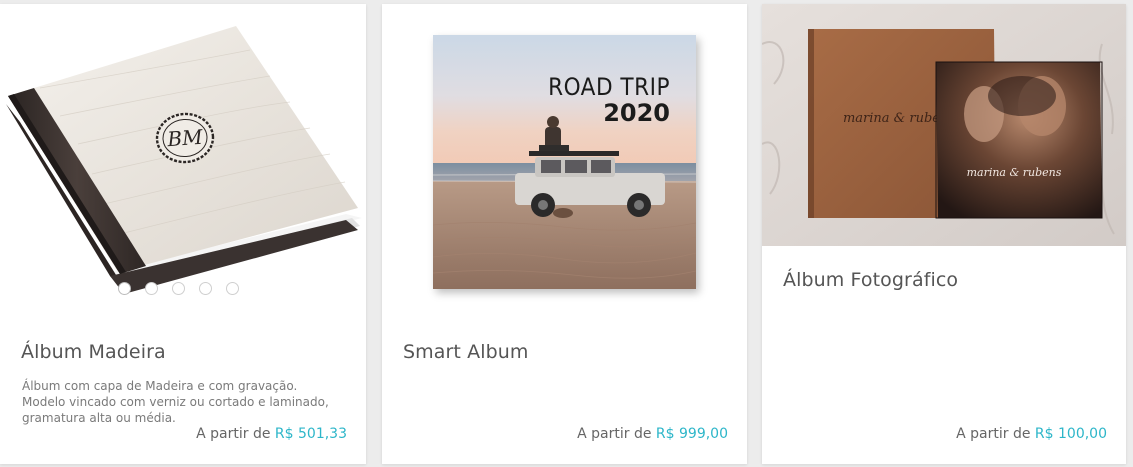 Image resolution: width=1133 pixels, height=467 pixels. I want to click on product-title: Álbum Madeira, so click(93, 352).